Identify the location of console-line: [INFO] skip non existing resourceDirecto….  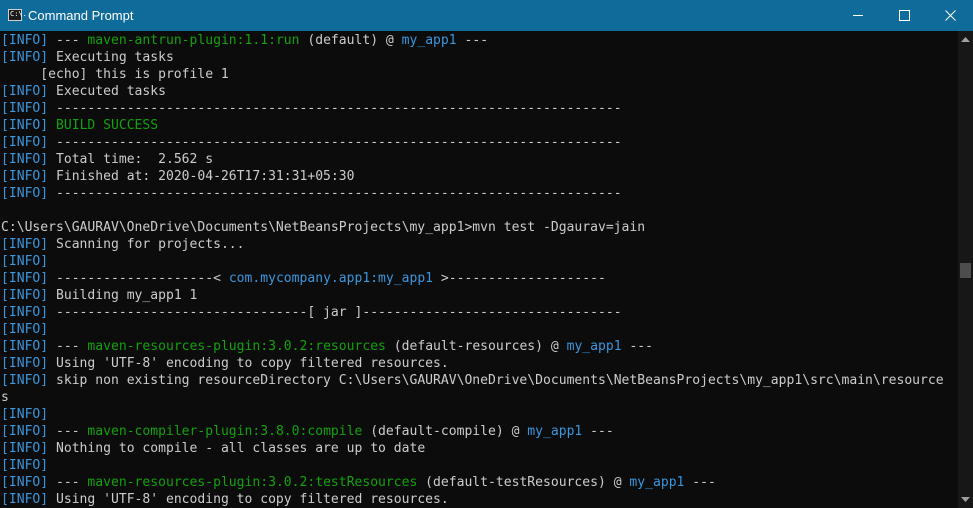
(472, 380).